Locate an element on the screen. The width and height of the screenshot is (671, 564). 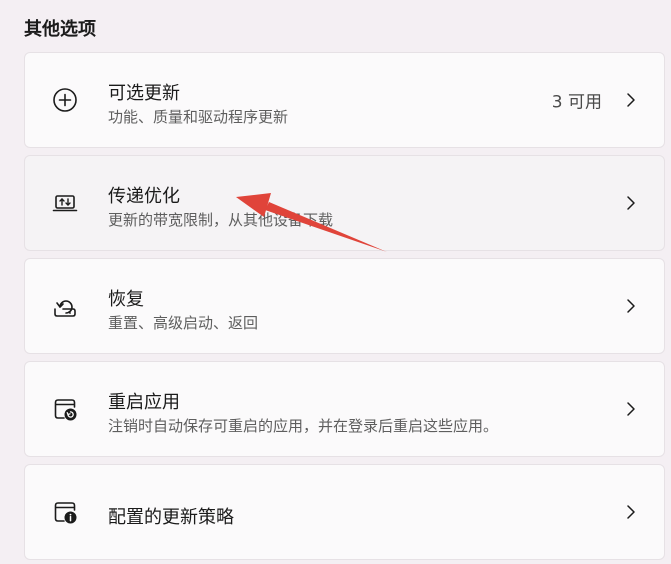
delivery-optimization-title: 传递优化 is located at coordinates (144, 196).